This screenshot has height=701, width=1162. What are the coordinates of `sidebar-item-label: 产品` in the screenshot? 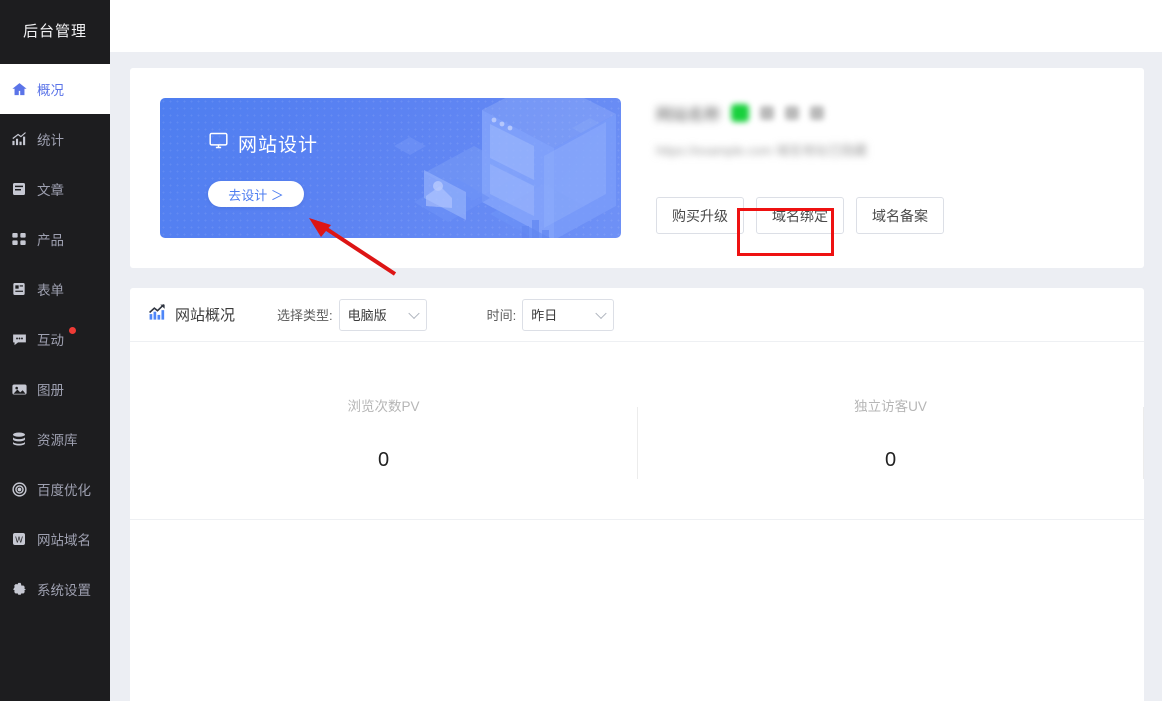 It's located at (50, 240).